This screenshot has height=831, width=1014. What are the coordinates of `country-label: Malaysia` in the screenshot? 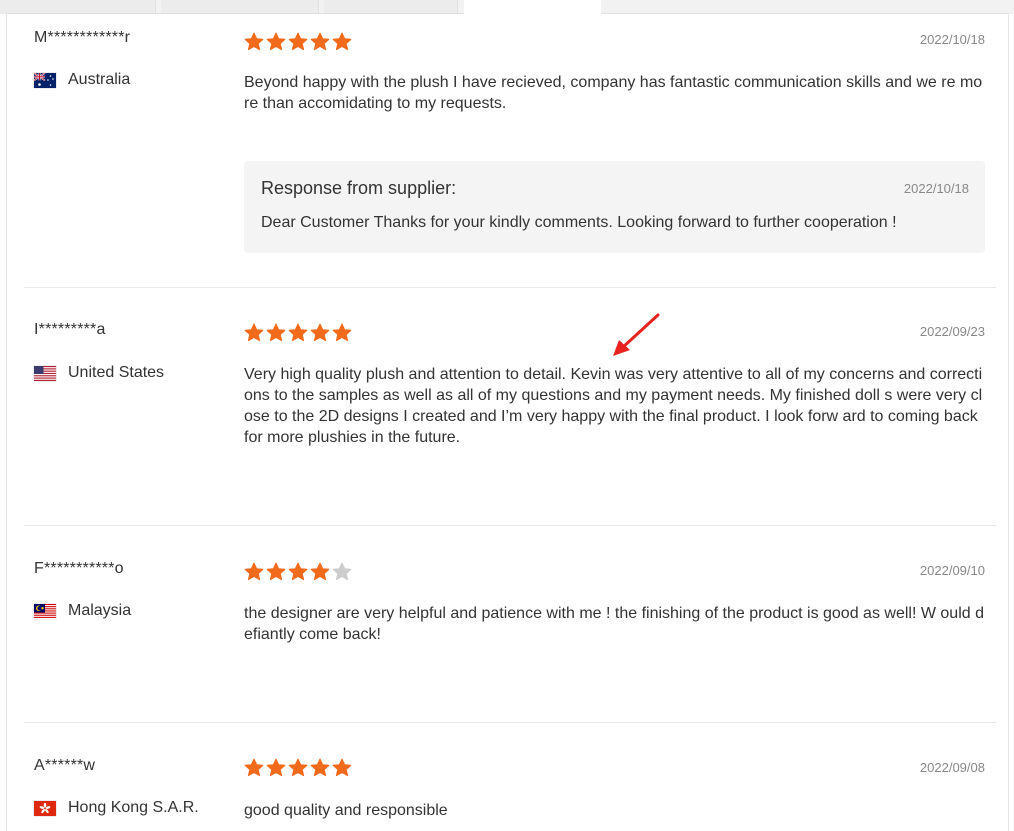 It's located at (100, 610).